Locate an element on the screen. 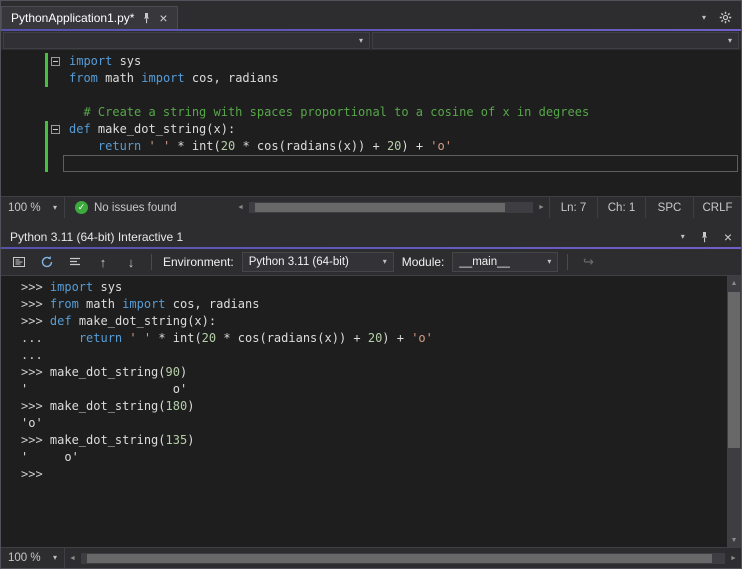 The image size is (742, 569). line-ending-indicator: CRLF is located at coordinates (717, 207).